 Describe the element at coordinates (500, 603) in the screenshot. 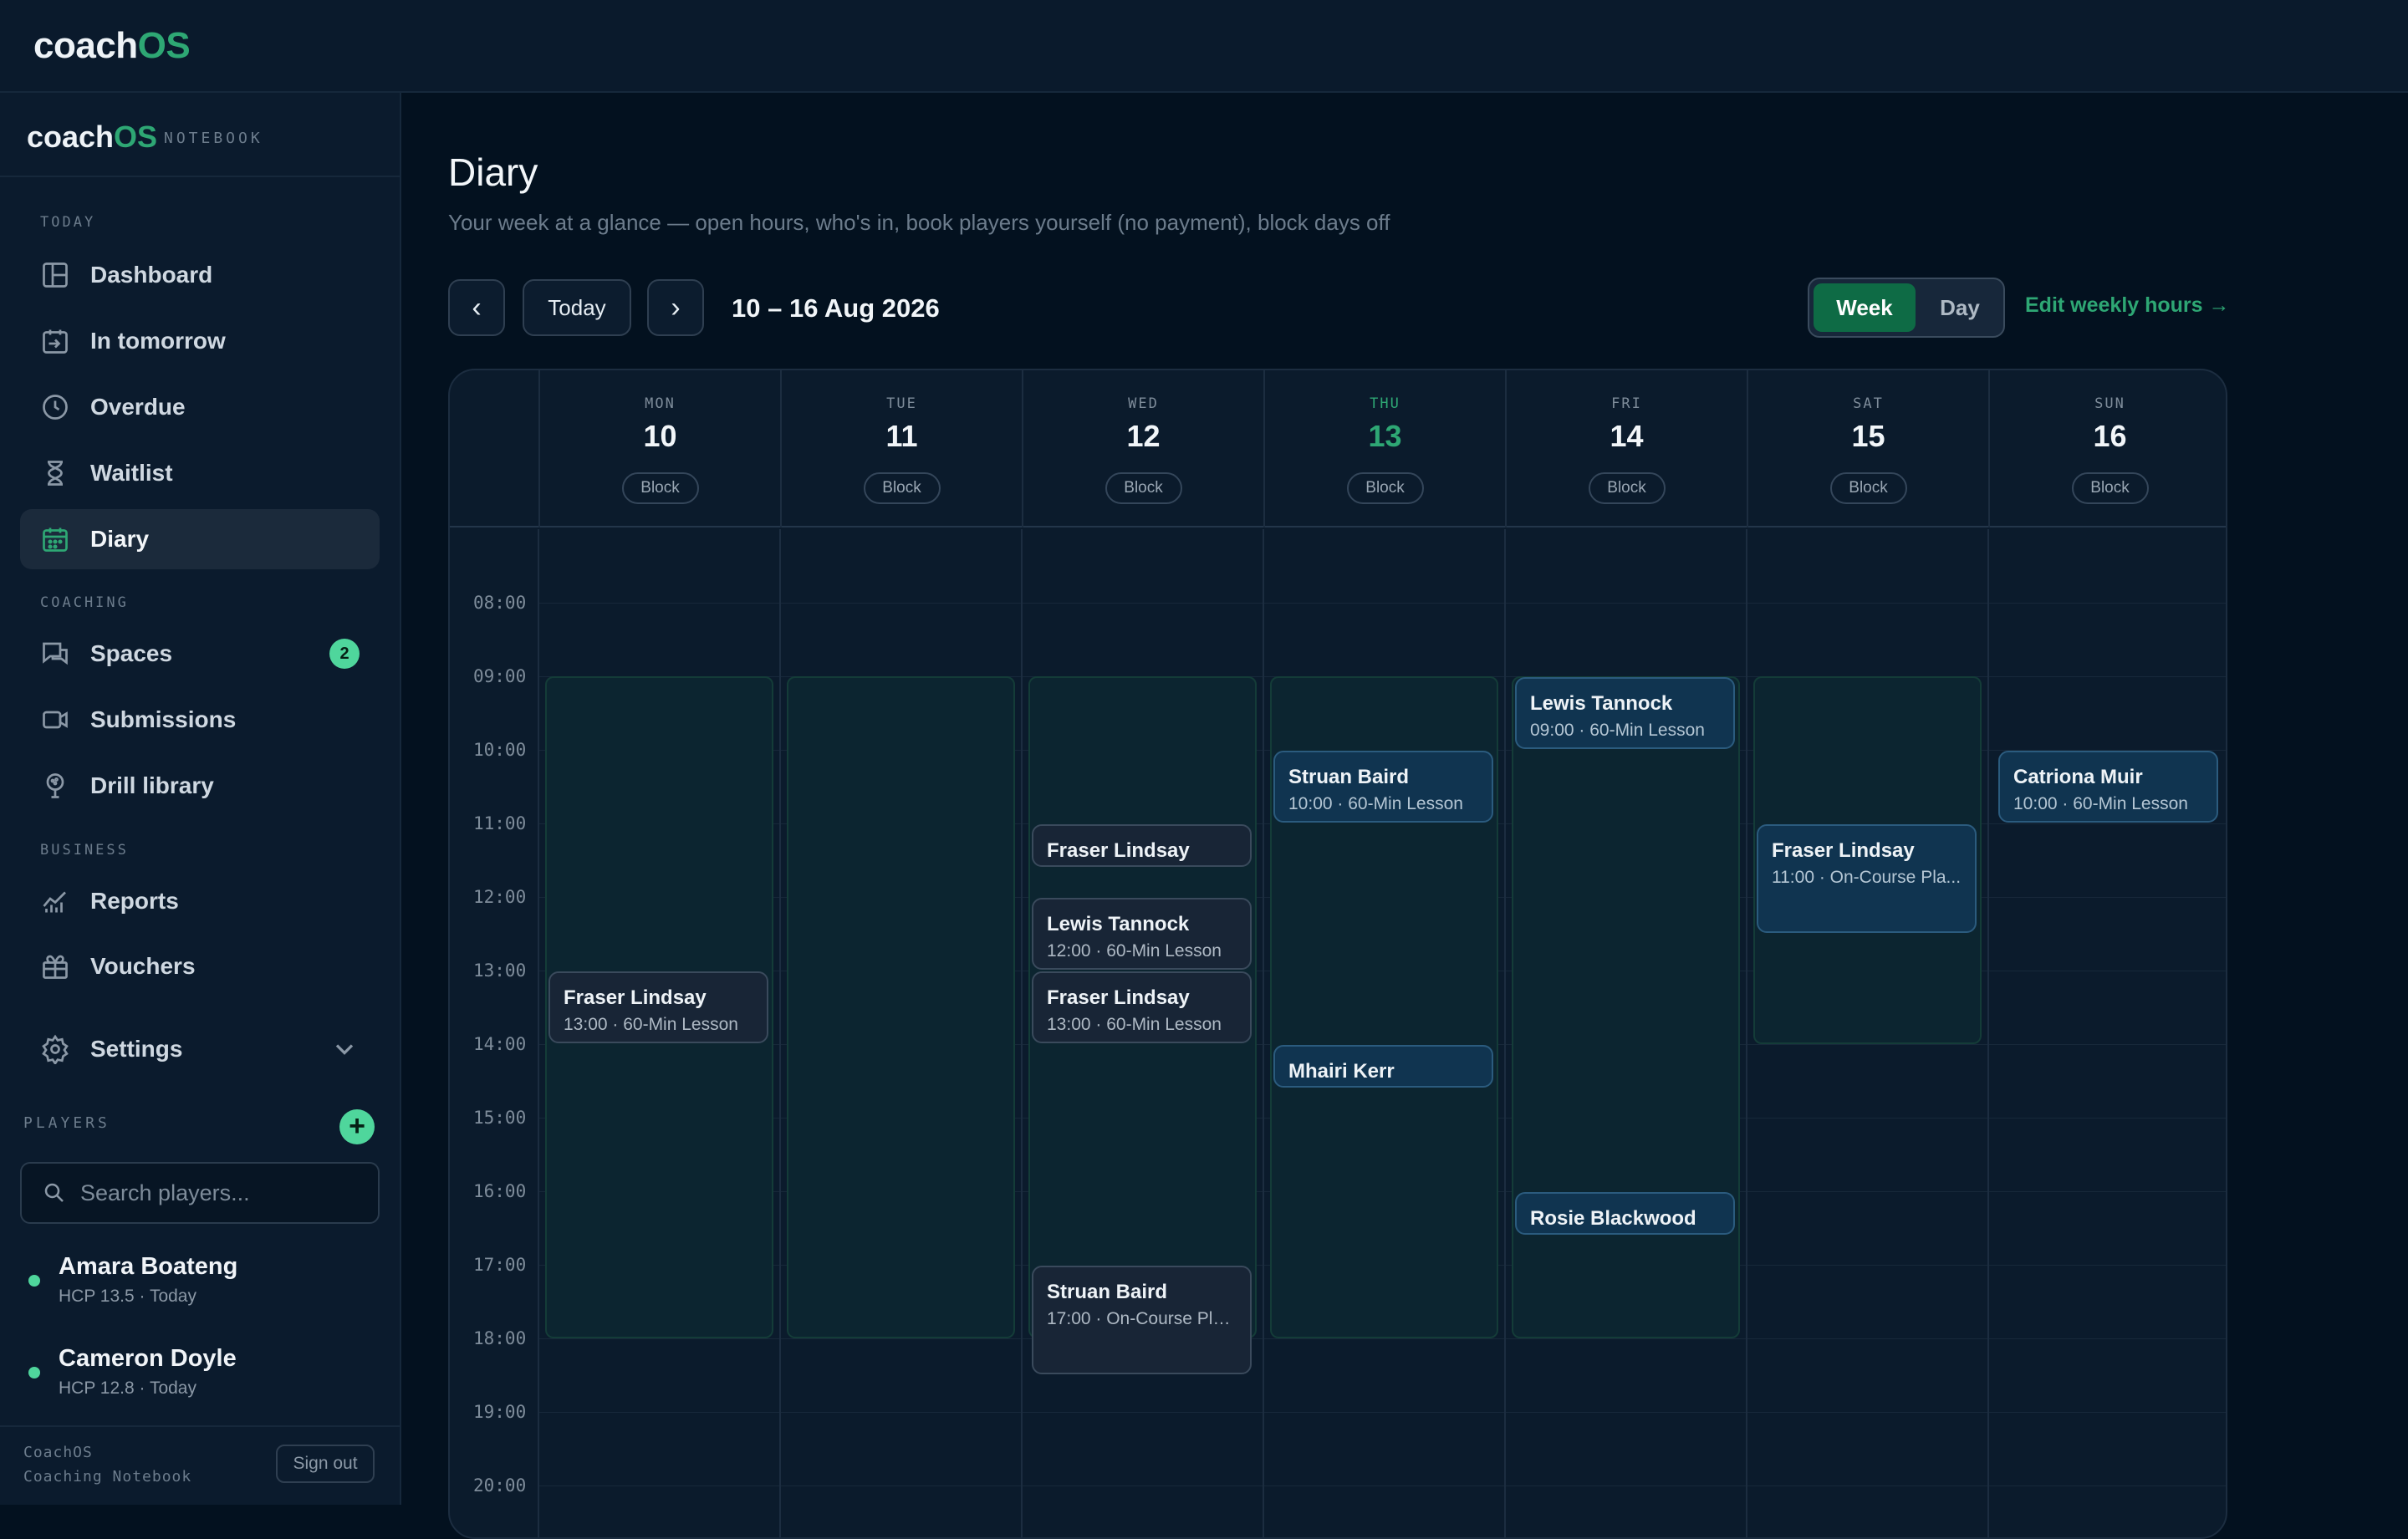

I see `hour-label: 08:00` at that location.